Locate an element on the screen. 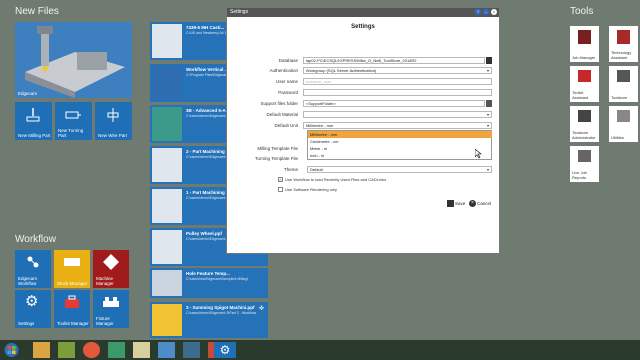 The width and height of the screenshot is (640, 360). recent-file-name: 3 - Summing Spigot Machini.ppf is located at coordinates (220, 307).